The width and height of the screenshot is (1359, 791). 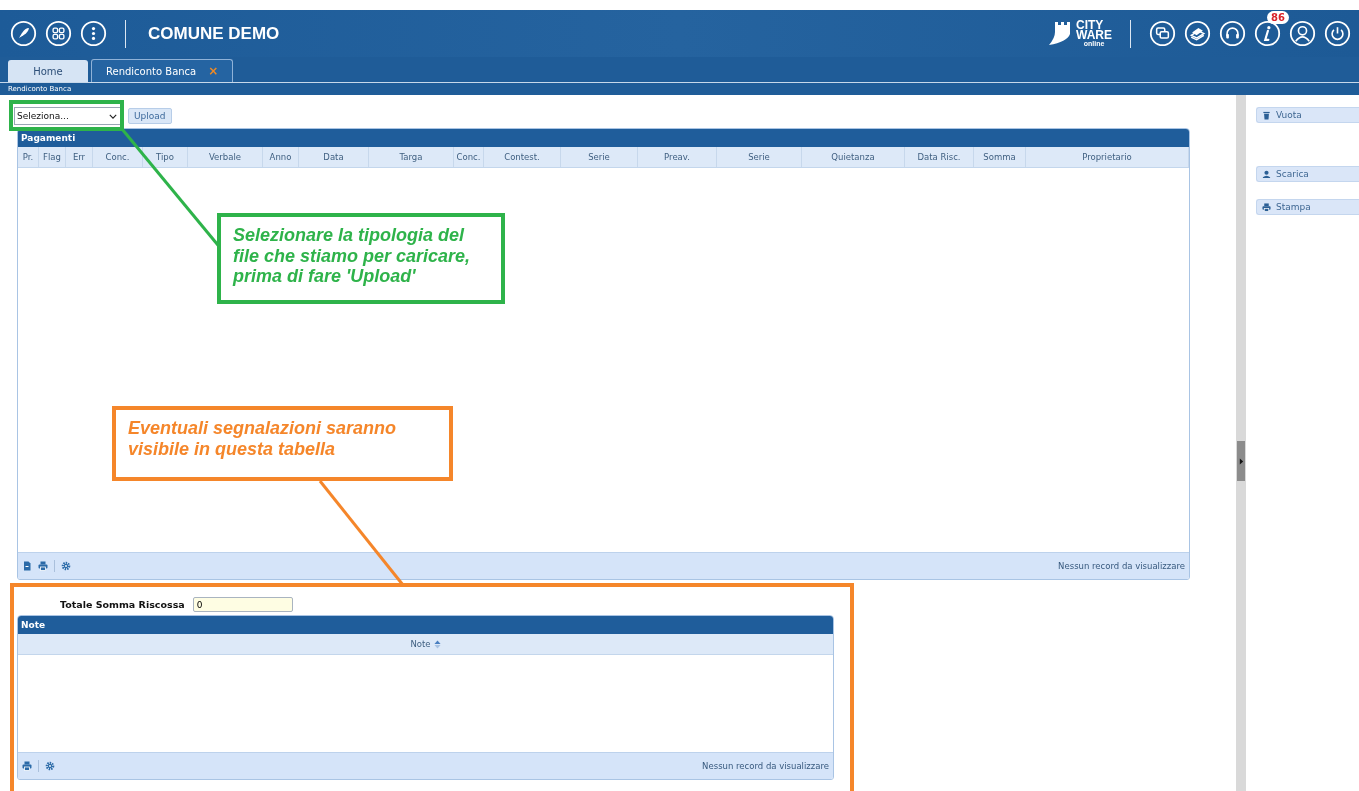 I want to click on tab: Rendiconto Banca ×, so click(x=162, y=70).